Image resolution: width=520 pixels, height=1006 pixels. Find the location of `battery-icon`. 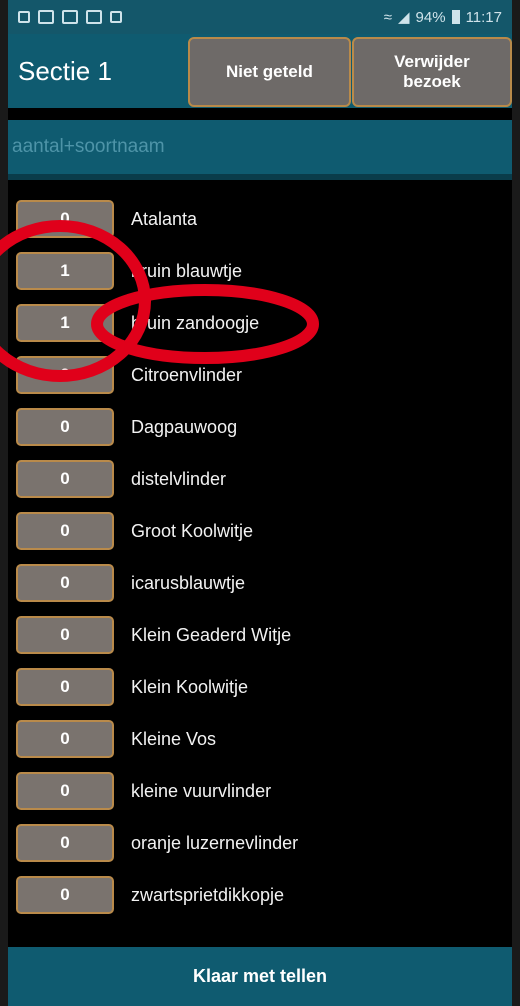

battery-icon is located at coordinates (455, 17).